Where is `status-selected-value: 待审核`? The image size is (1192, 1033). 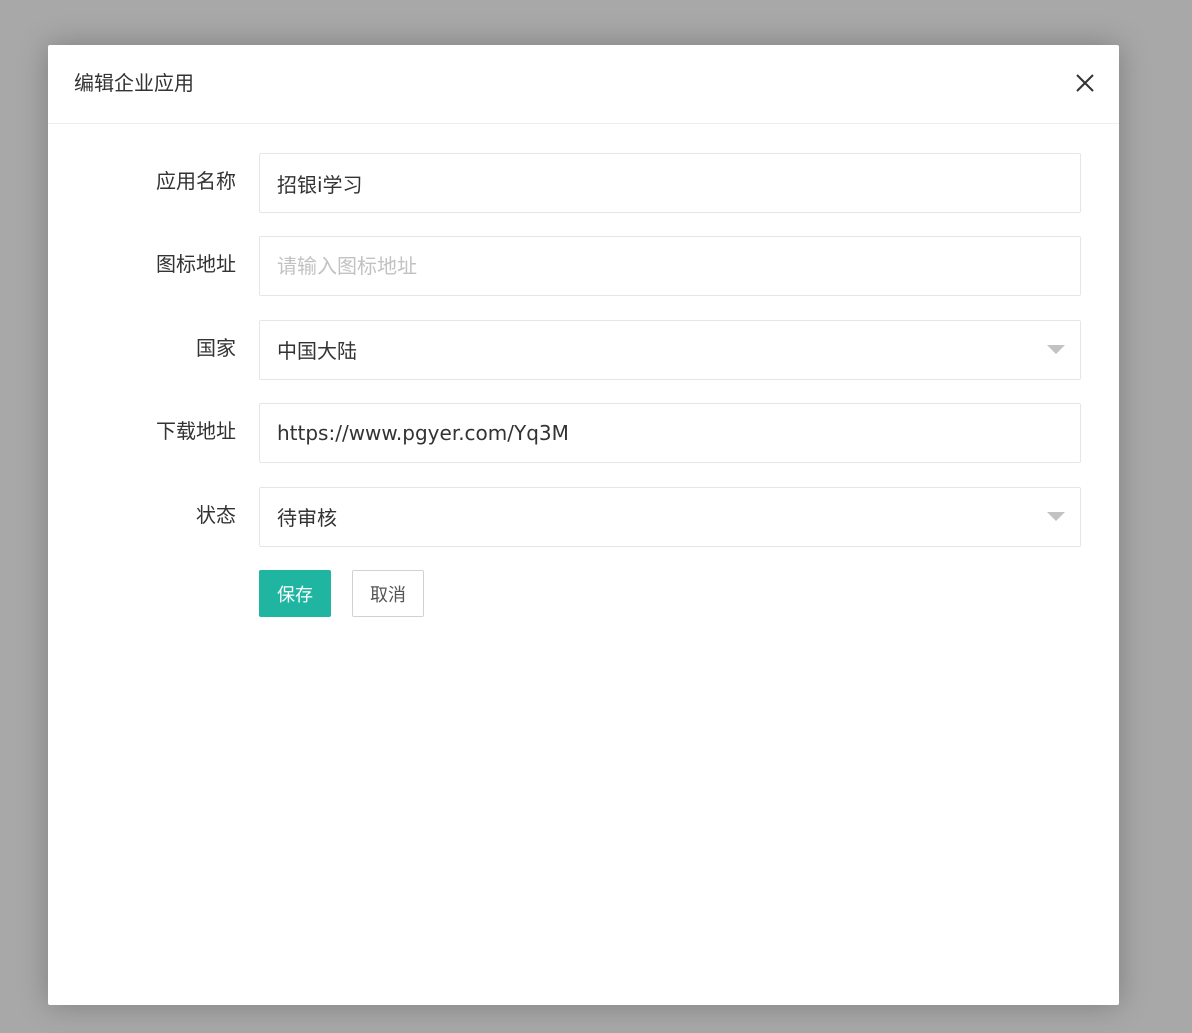 status-selected-value: 待审核 is located at coordinates (307, 518).